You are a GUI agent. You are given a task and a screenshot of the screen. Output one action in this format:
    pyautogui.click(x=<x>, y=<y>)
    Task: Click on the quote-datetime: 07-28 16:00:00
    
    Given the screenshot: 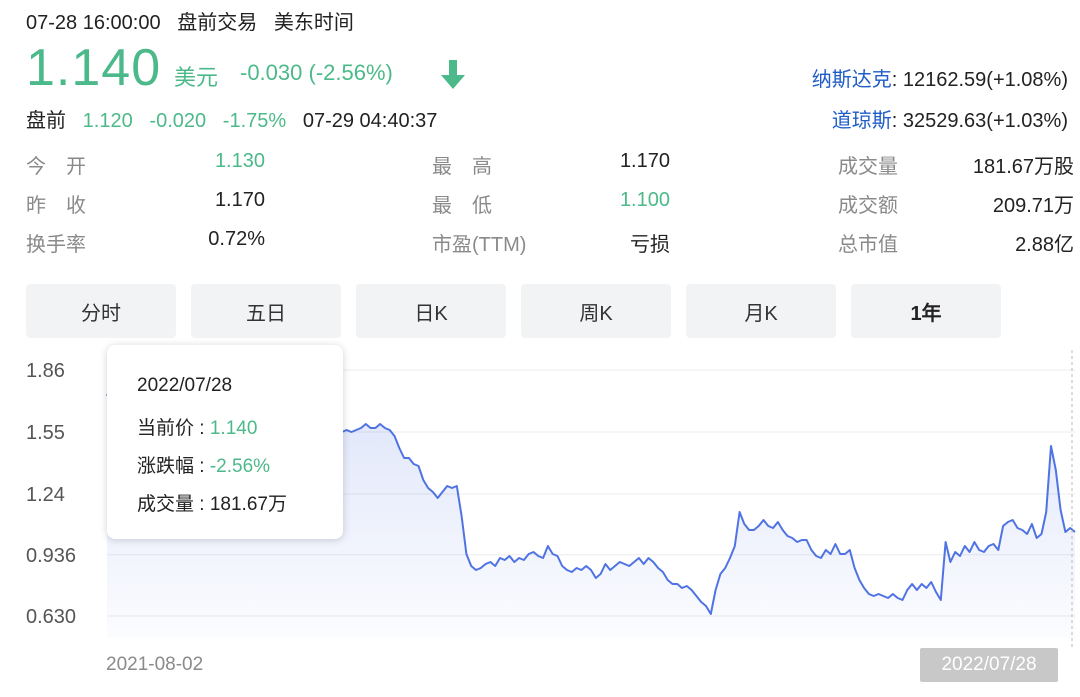 What is the action you would take?
    pyautogui.click(x=93, y=23)
    